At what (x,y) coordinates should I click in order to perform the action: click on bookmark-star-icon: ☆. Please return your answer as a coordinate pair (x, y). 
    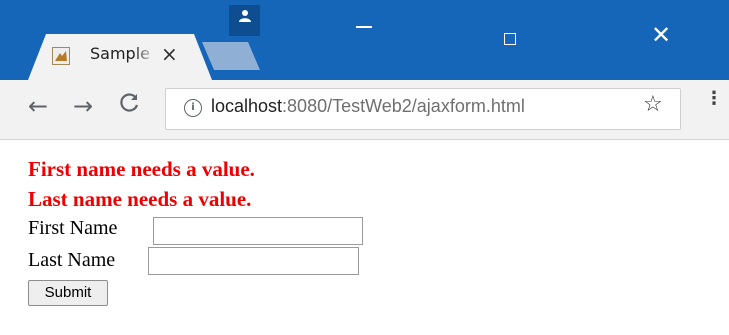
    Looking at the image, I should click on (653, 104).